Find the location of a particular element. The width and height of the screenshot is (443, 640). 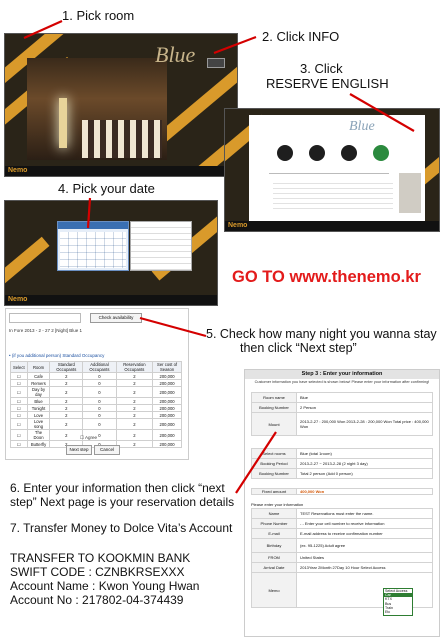

bank-transfer: TRANSFER TO KOOKMIN BANK is located at coordinates (100, 558).